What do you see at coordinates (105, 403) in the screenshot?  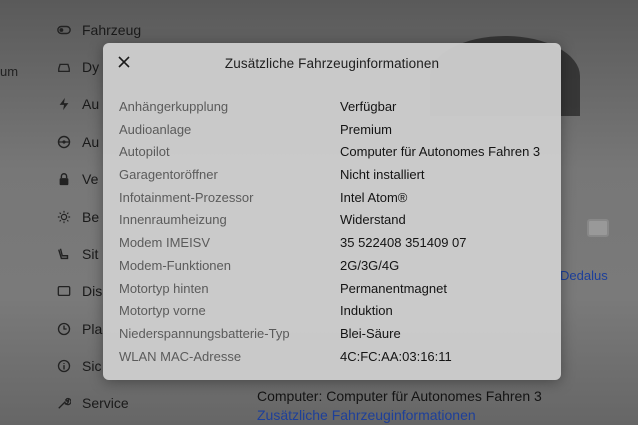 I see `sidebar-item-label: Service` at bounding box center [105, 403].